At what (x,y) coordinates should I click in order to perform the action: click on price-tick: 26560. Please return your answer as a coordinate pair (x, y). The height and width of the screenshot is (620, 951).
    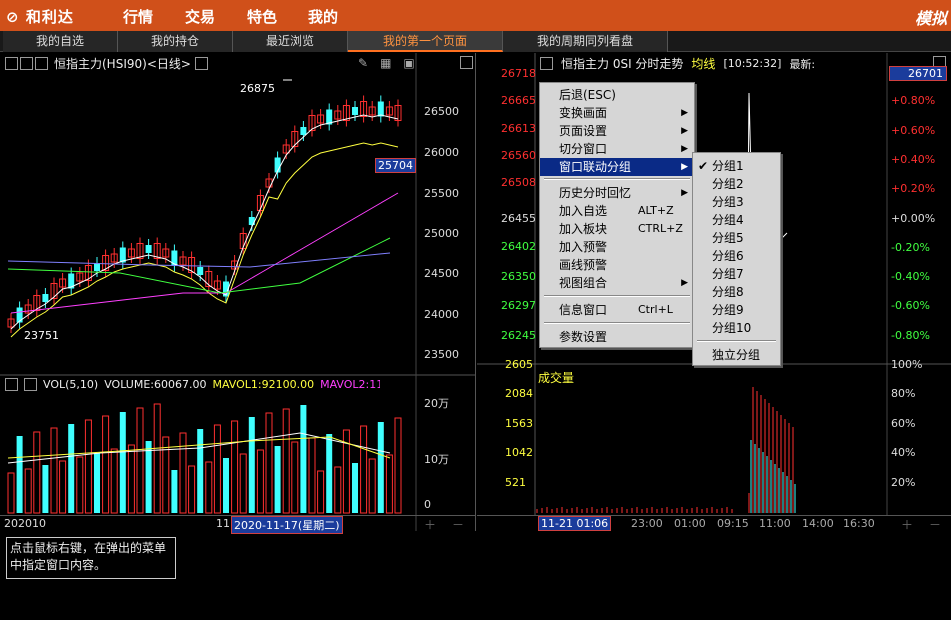
    Looking at the image, I should click on (518, 155).